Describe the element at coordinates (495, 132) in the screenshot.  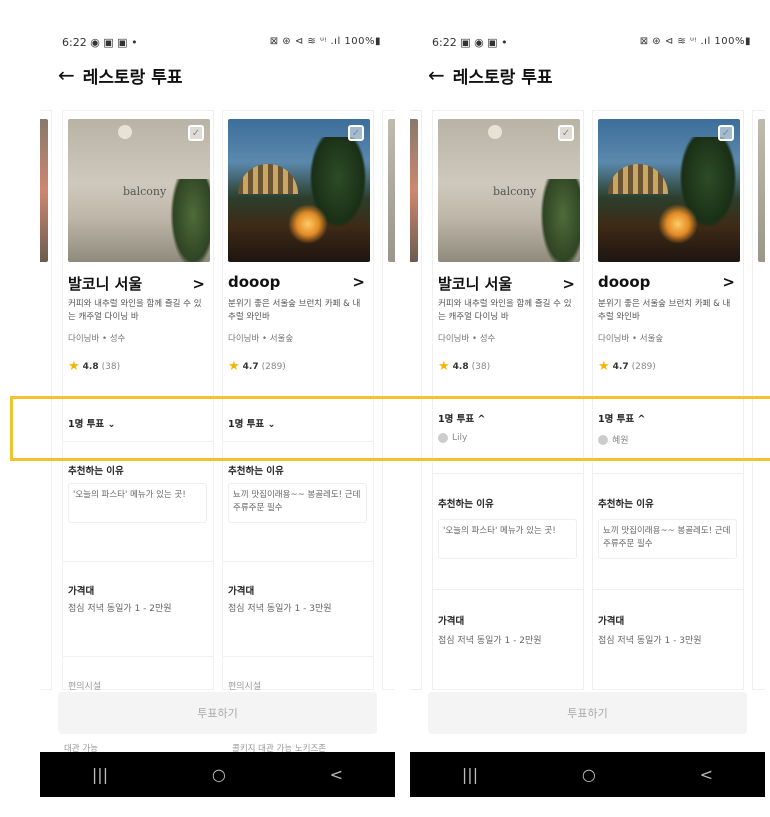
I see `lamp-decoration` at that location.